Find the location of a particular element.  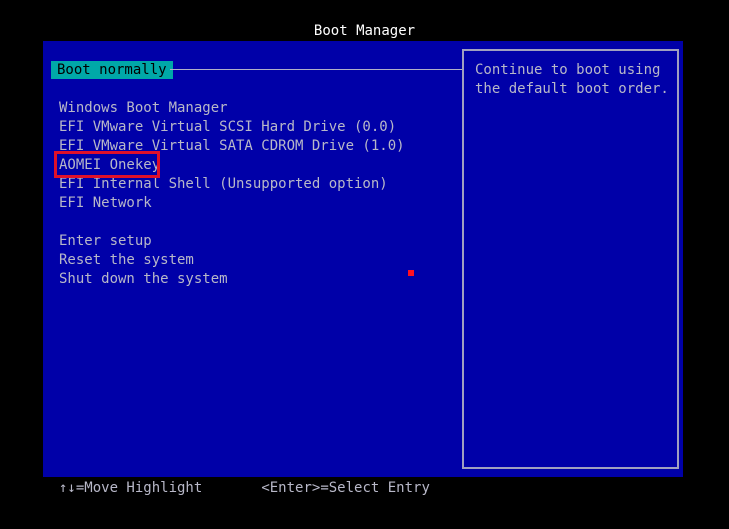

menu-item-windows-boot-manager: Windows Boot Manager is located at coordinates (232, 108).